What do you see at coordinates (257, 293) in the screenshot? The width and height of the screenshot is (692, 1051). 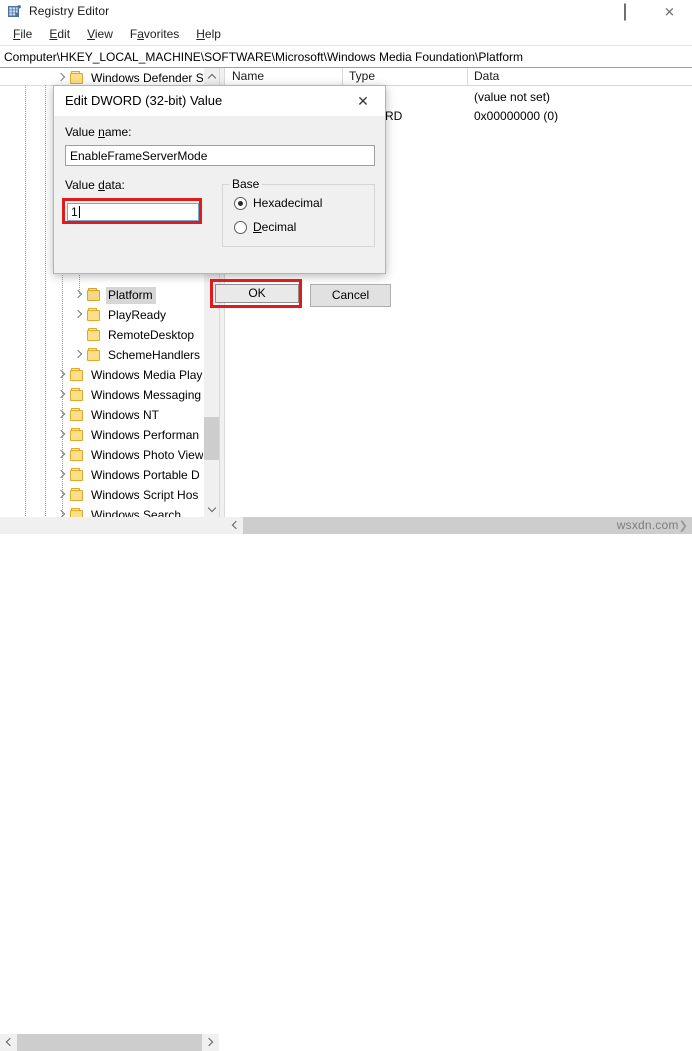 I see `ok-button: OK` at bounding box center [257, 293].